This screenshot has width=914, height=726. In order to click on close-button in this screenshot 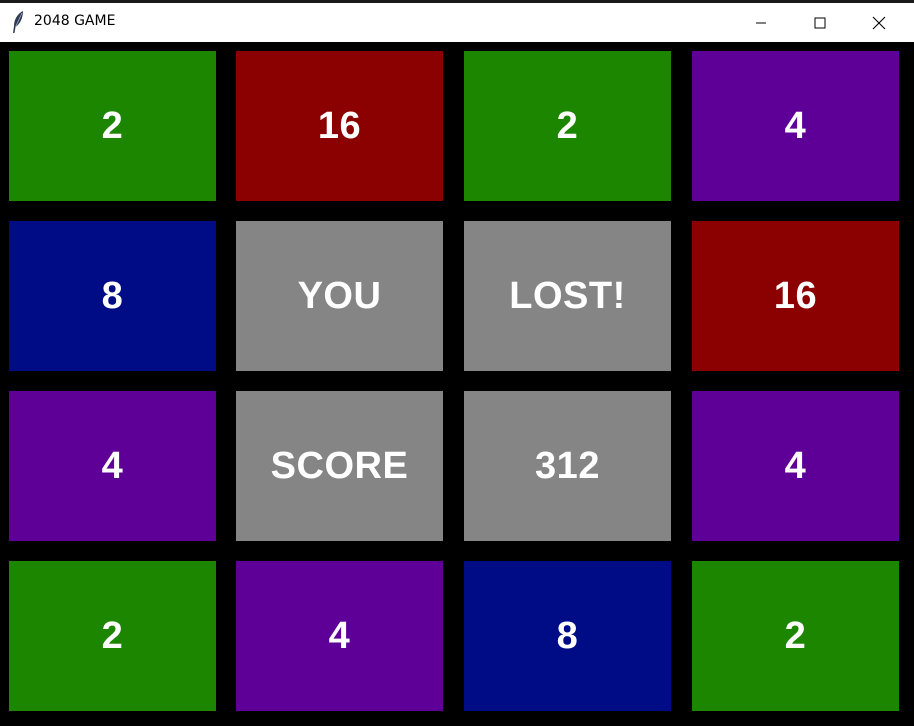, I will do `click(879, 22)`.